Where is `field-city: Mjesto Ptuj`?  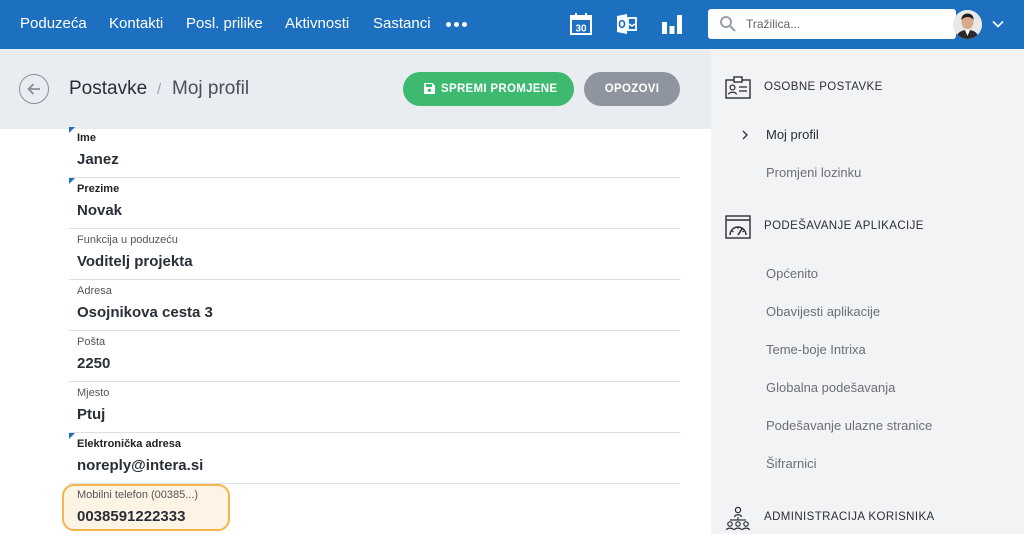 field-city: Mjesto Ptuj is located at coordinates (374, 407).